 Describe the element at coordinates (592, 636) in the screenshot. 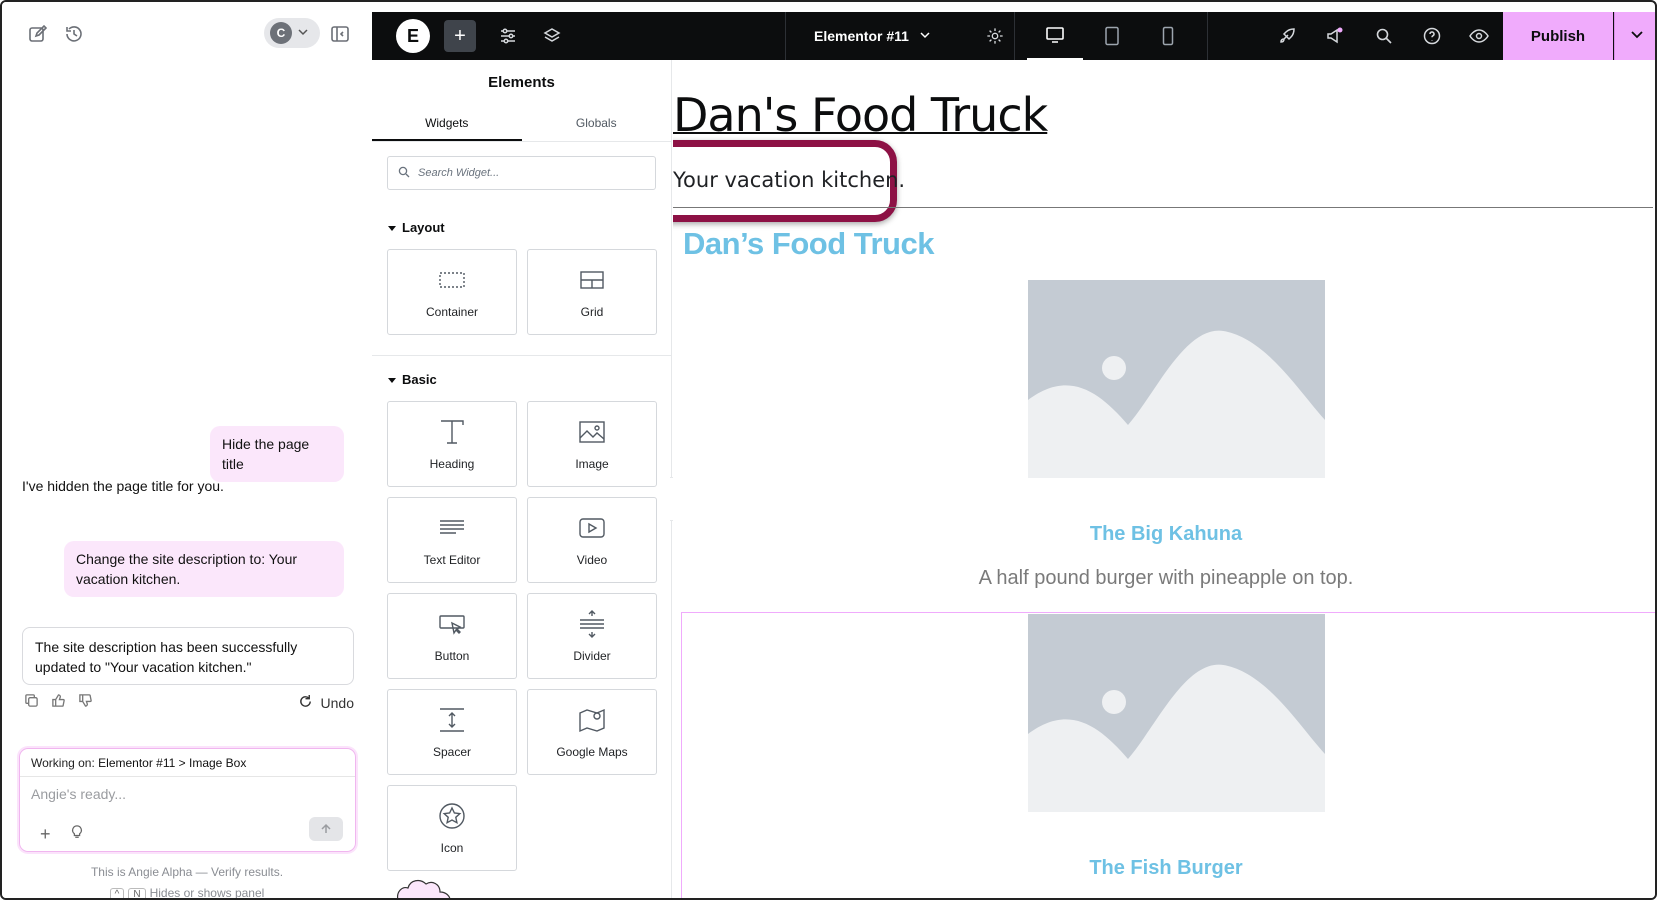

I see `widget-divider: Divider` at that location.